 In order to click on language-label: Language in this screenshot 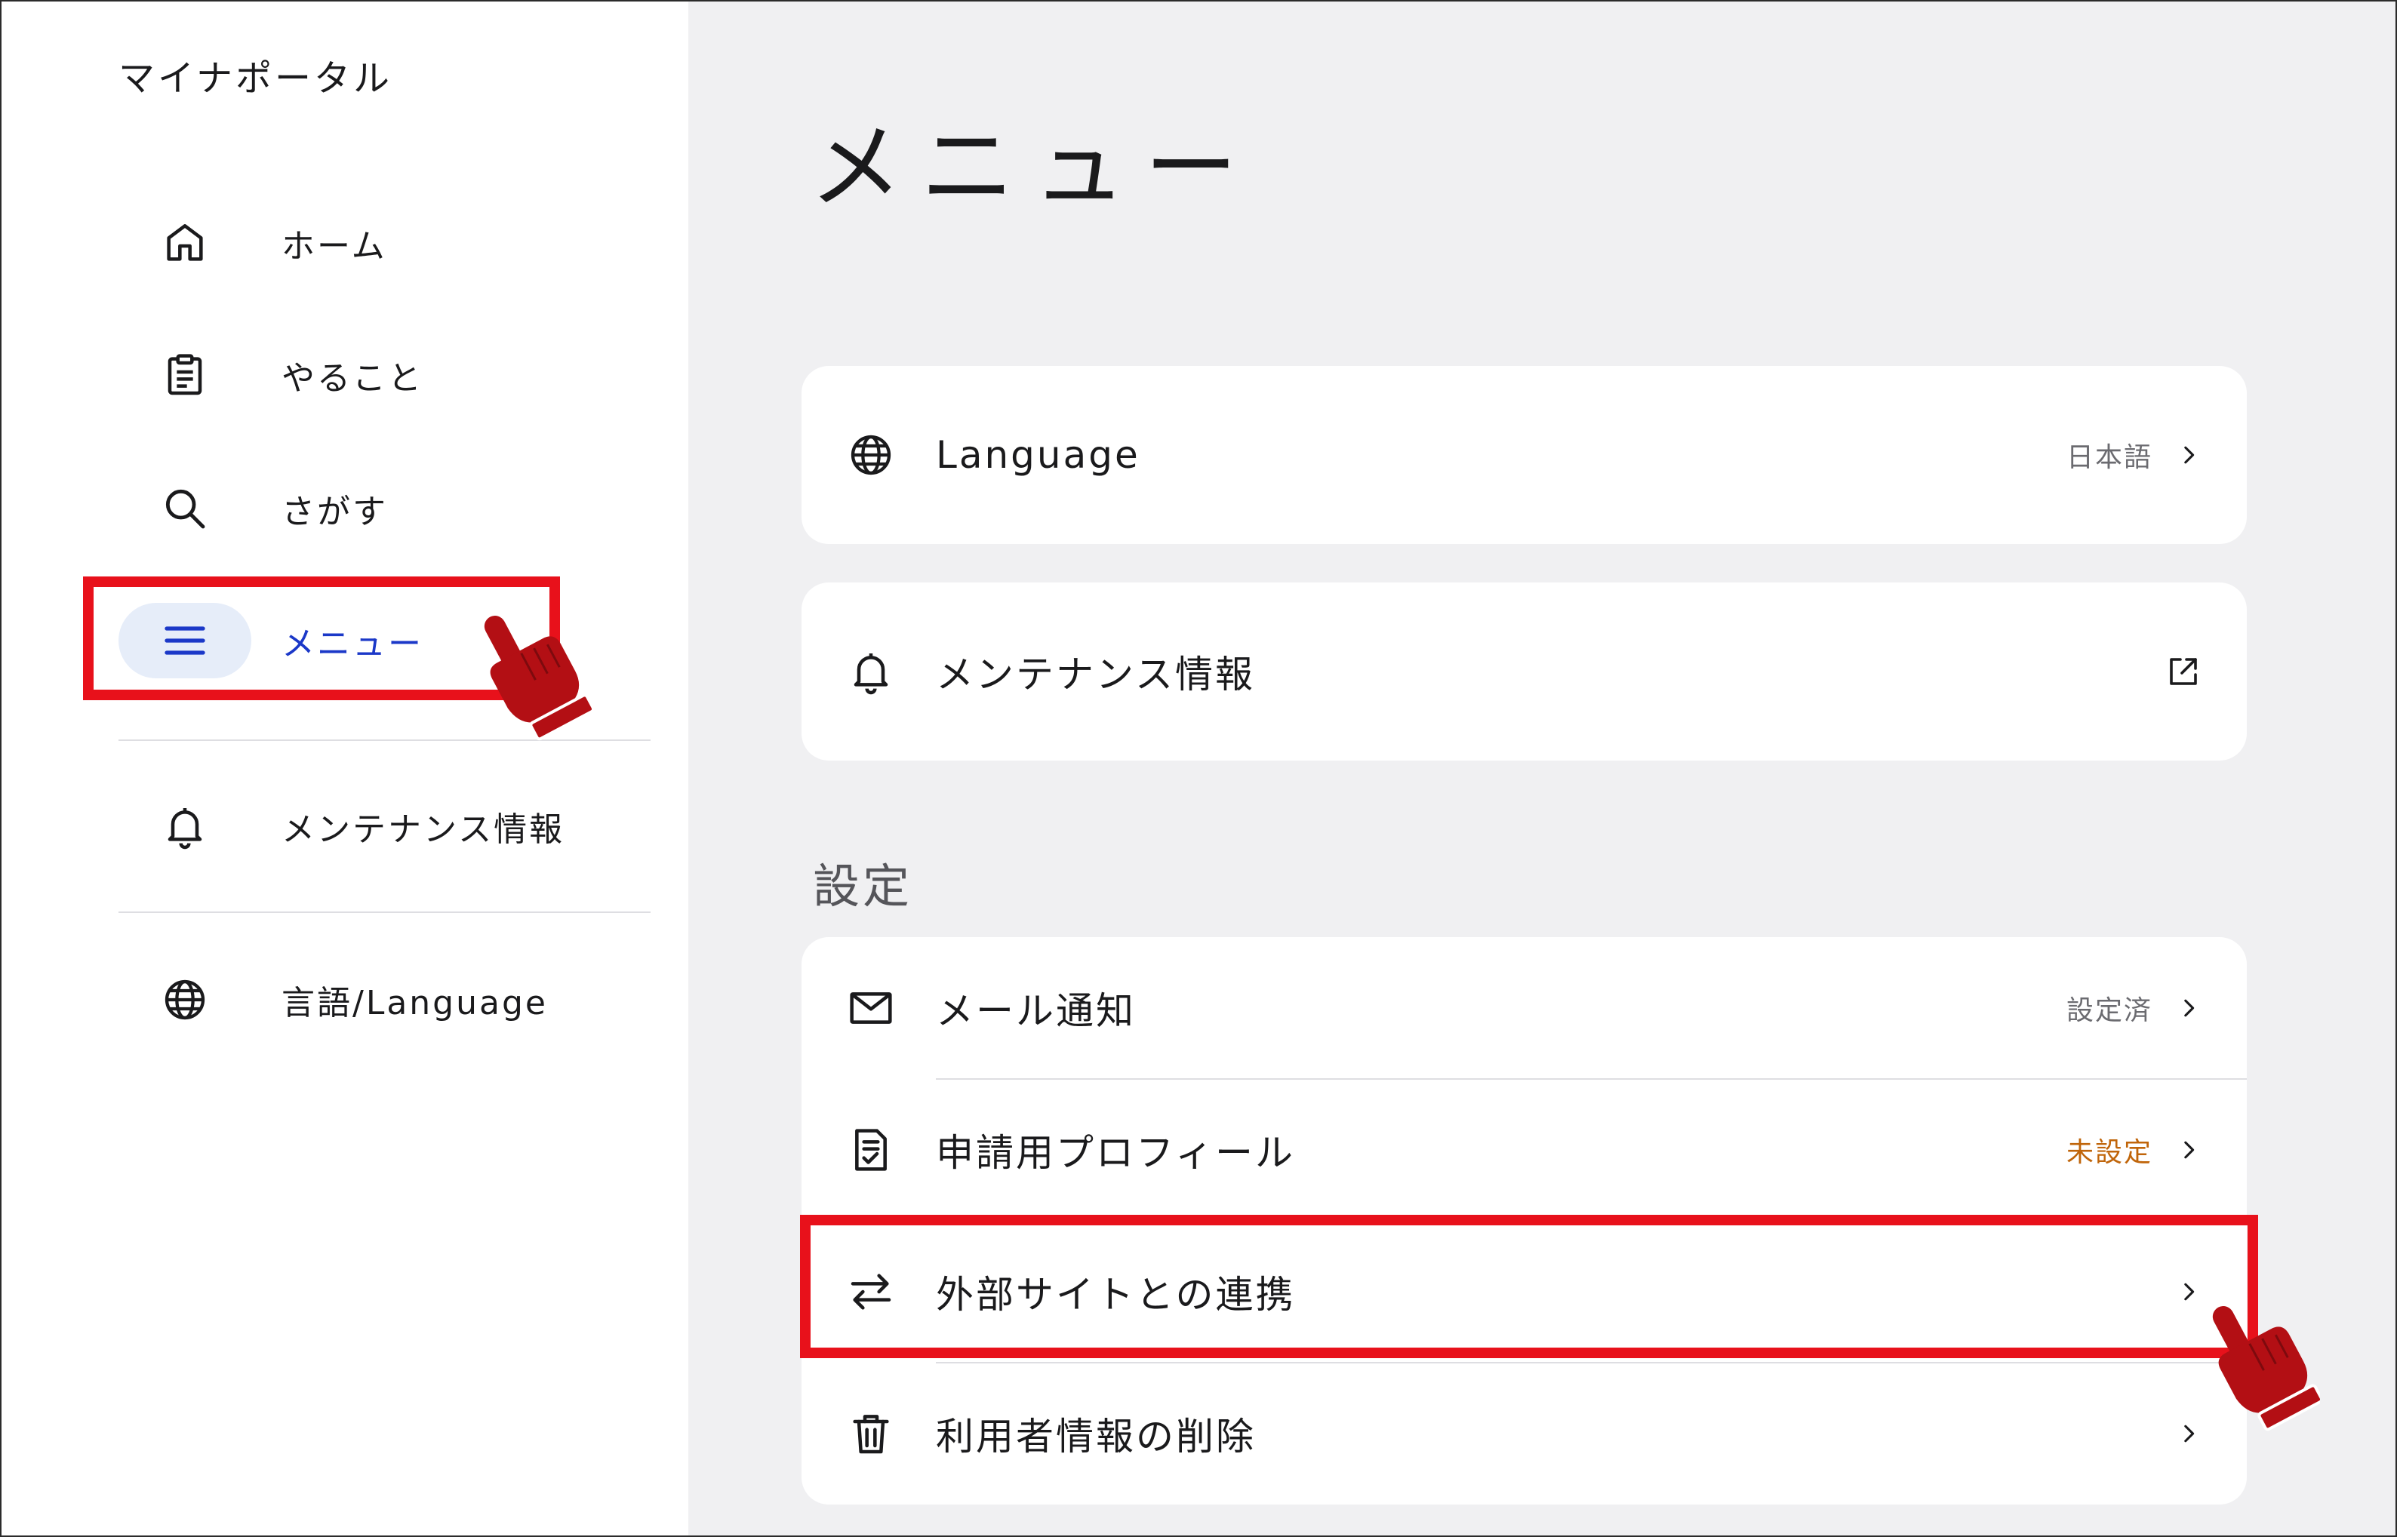, I will do `click(1038, 455)`.